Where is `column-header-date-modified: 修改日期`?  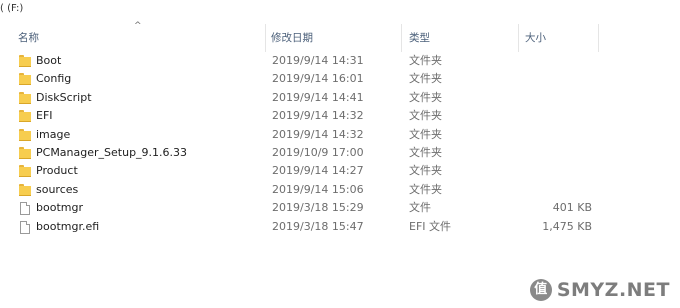 column-header-date-modified: 修改日期 is located at coordinates (333, 38).